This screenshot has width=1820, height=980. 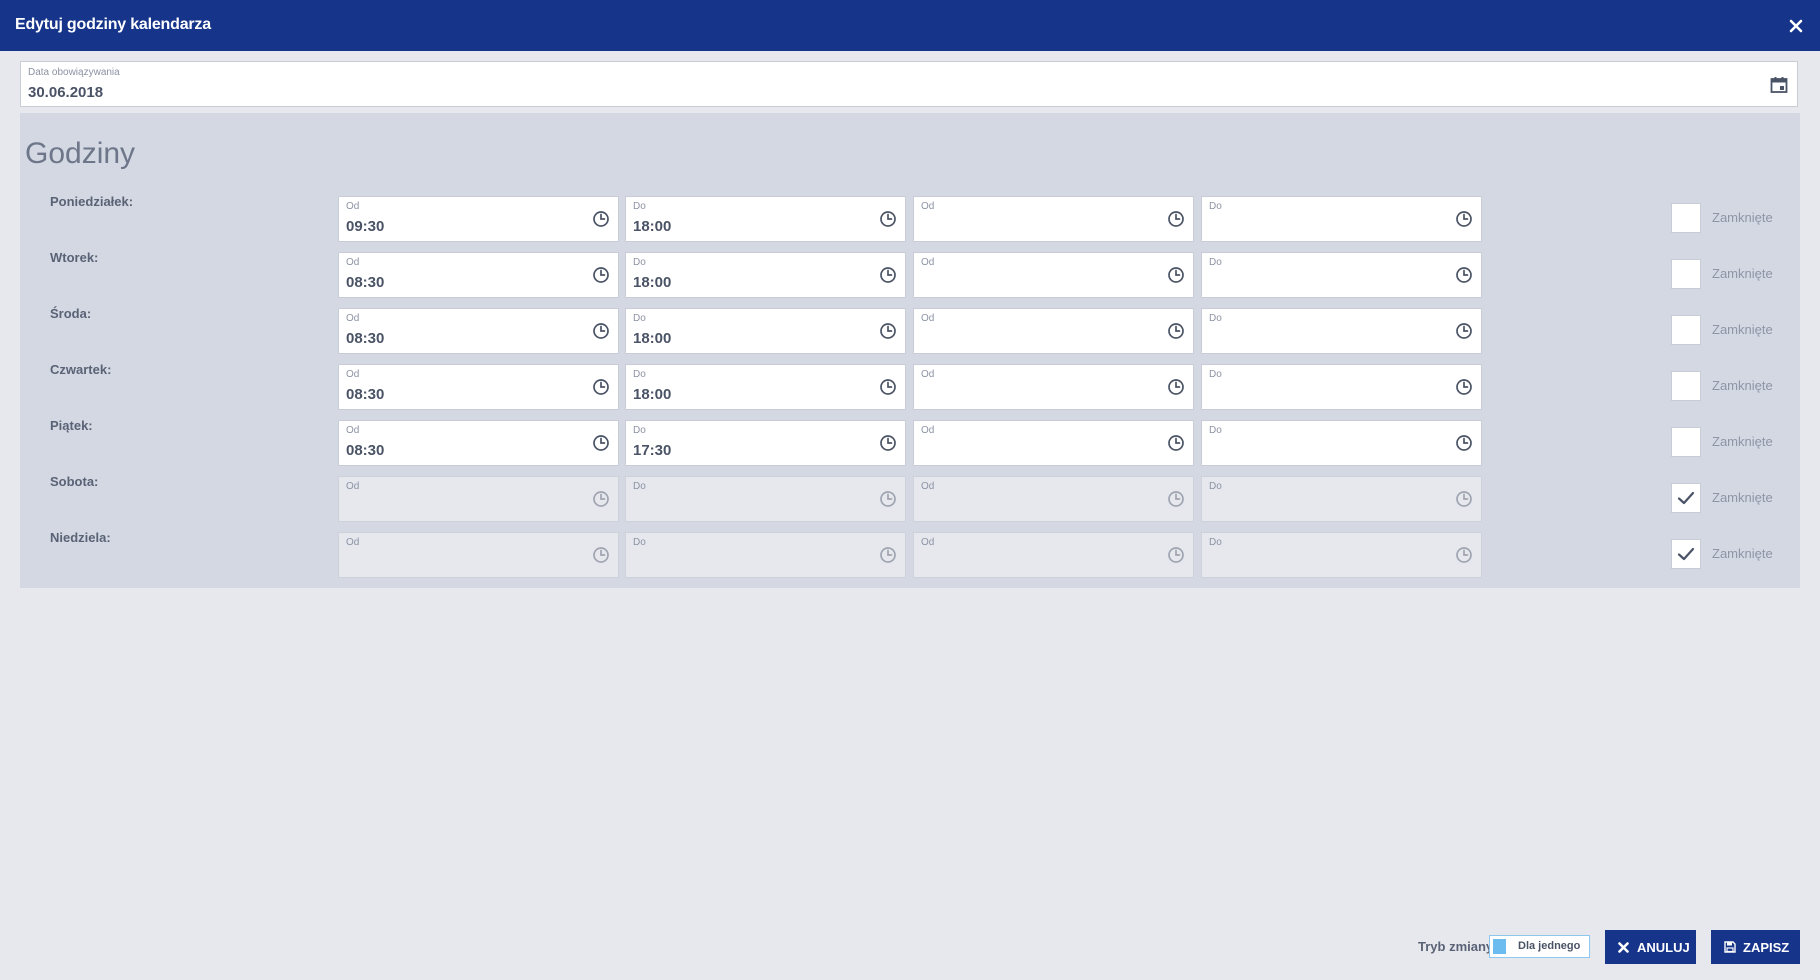 What do you see at coordinates (1539, 946) in the screenshot?
I see `change-mode-toggle: Dla jednego` at bounding box center [1539, 946].